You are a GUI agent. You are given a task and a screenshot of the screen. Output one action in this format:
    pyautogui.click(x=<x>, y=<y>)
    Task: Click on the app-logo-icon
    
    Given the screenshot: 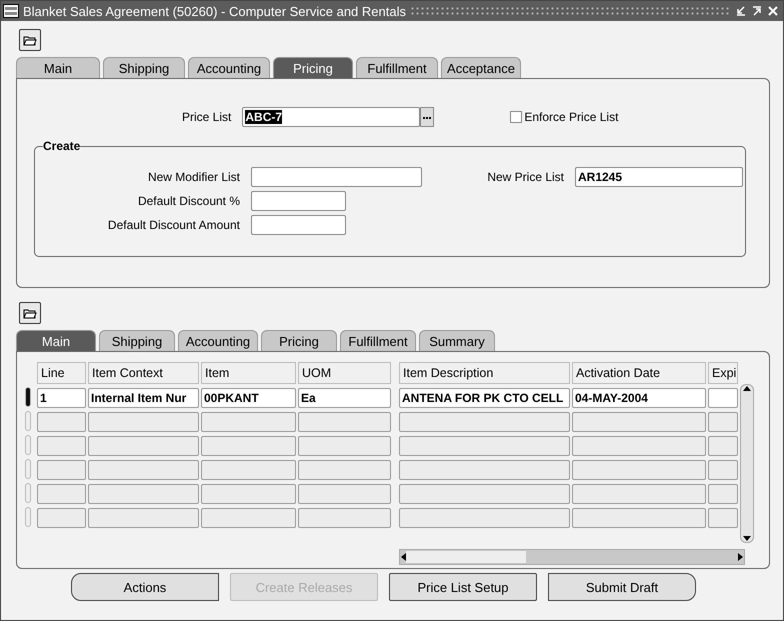 What is the action you would take?
    pyautogui.click(x=11, y=11)
    